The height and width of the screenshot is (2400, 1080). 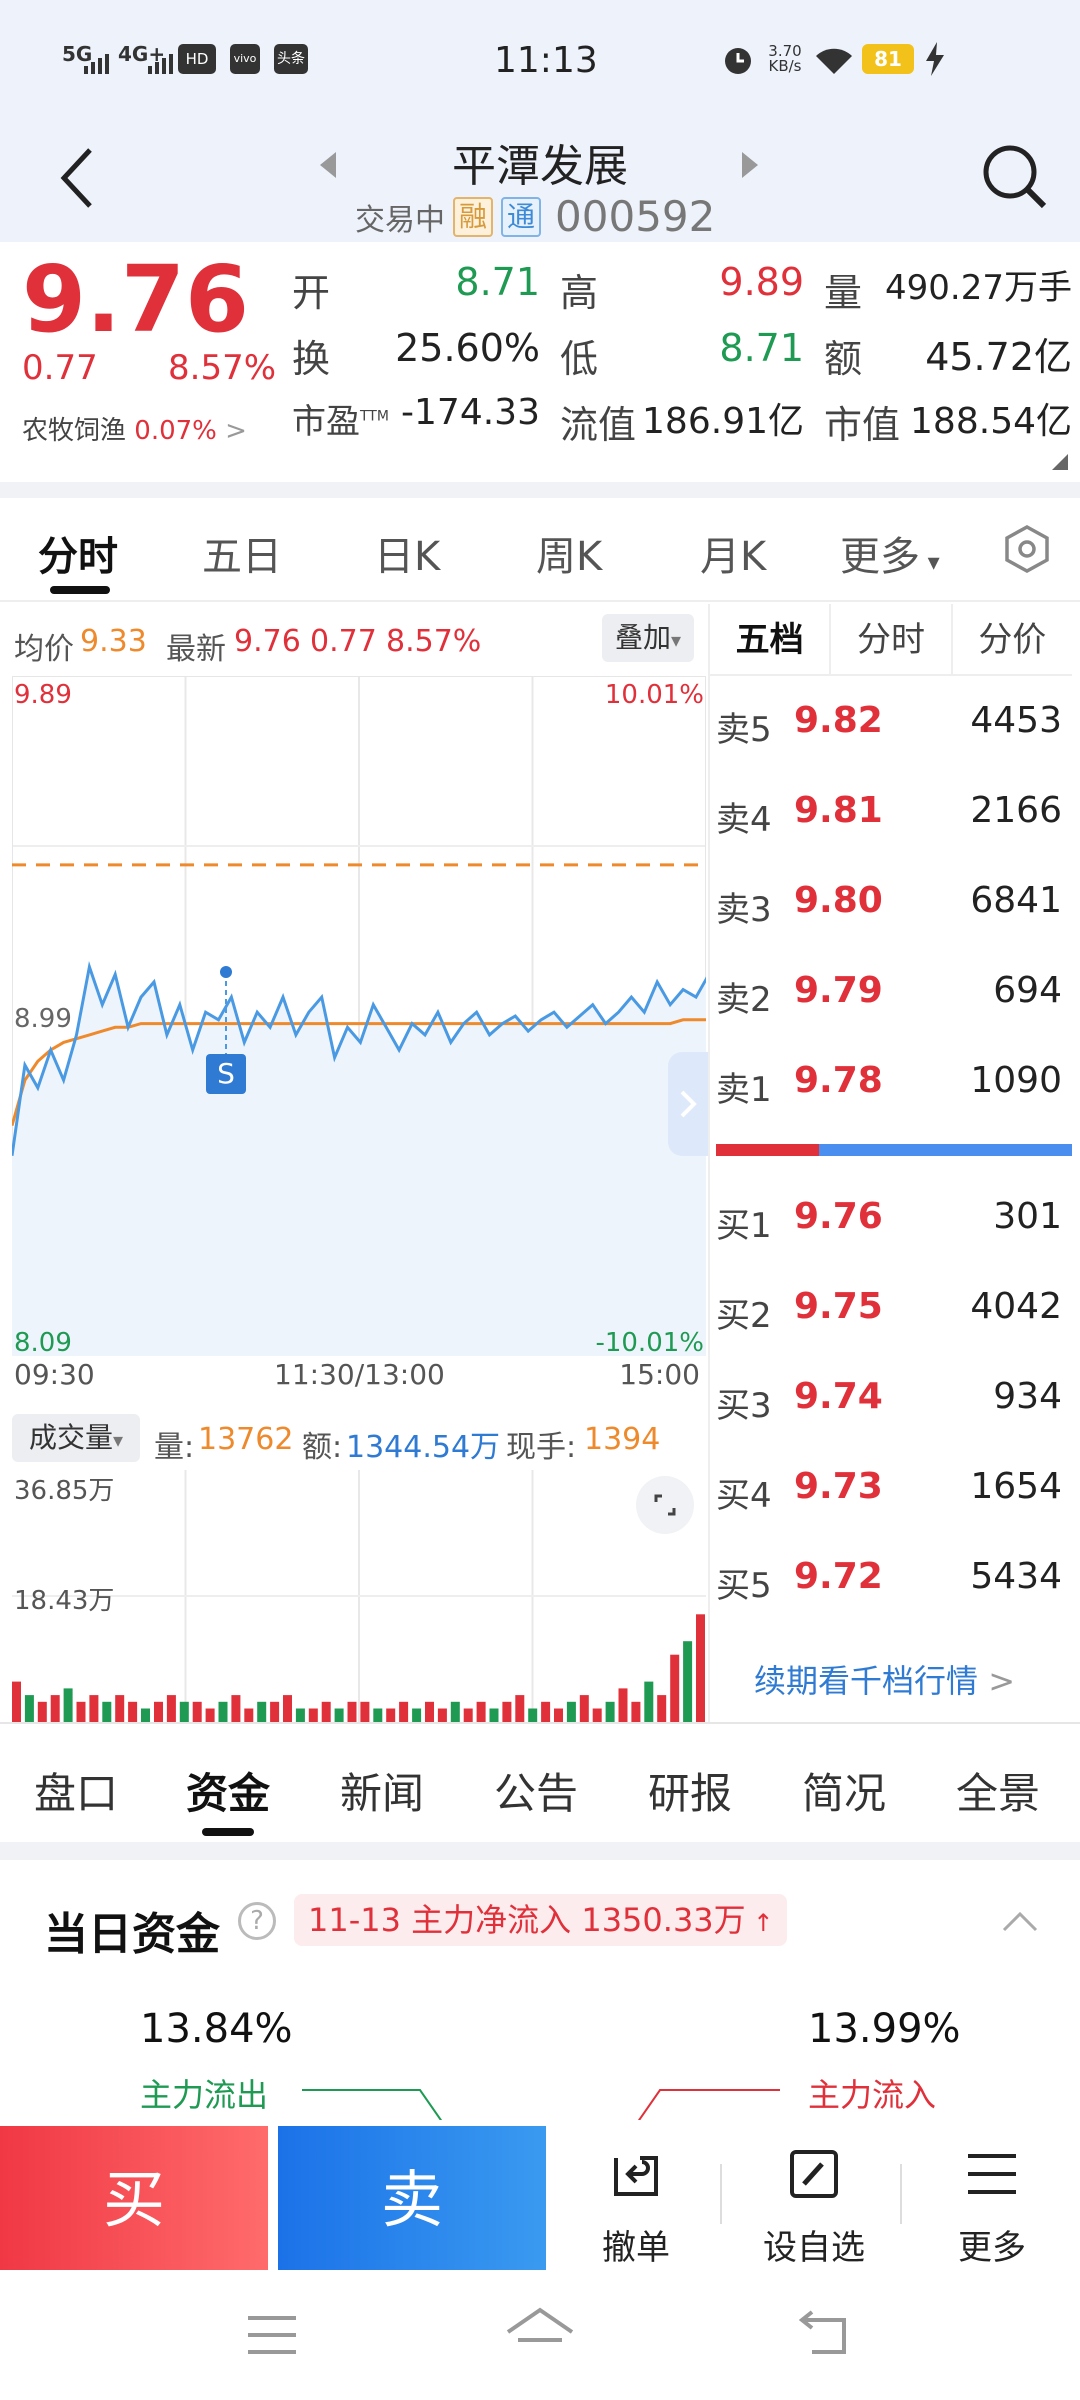 I want to click on bid-row: 买2 9.75 4042, so click(x=891, y=1309).